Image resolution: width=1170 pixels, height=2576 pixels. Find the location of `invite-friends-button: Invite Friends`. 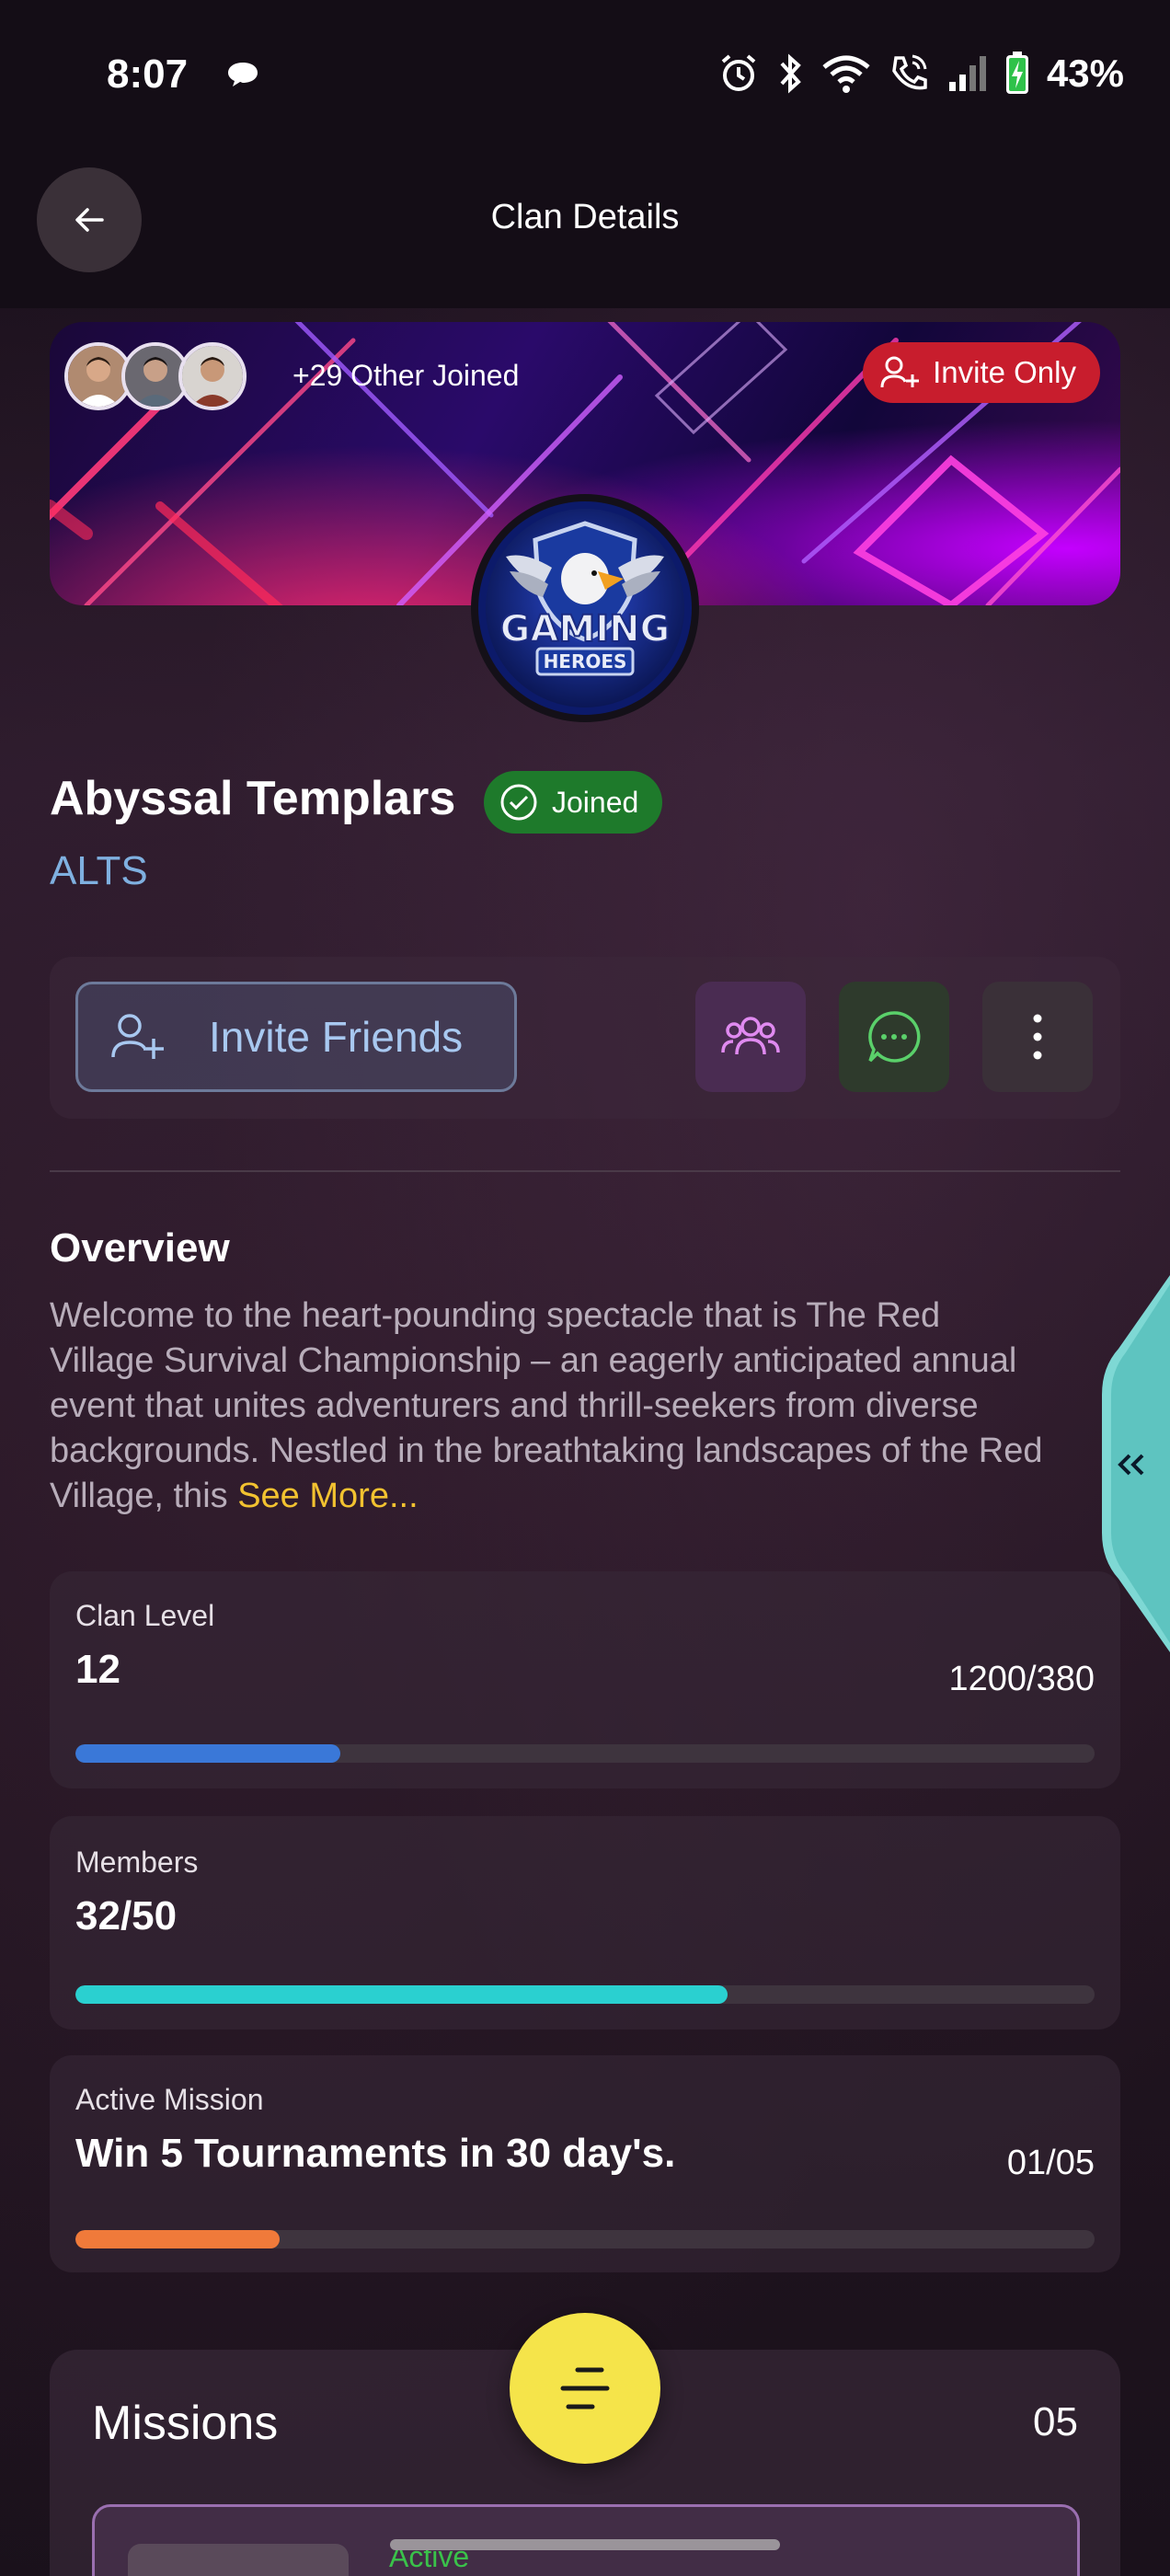

invite-friends-button: Invite Friends is located at coordinates (296, 1037).